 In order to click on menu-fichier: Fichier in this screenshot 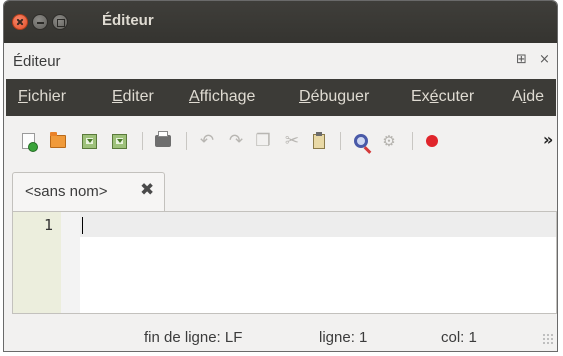, I will do `click(42, 97)`.